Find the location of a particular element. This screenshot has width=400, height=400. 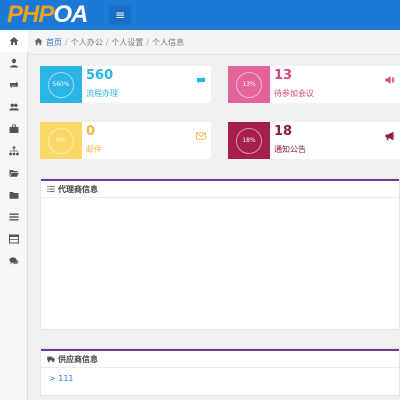

sidebar-item-home is located at coordinates (14, 41).